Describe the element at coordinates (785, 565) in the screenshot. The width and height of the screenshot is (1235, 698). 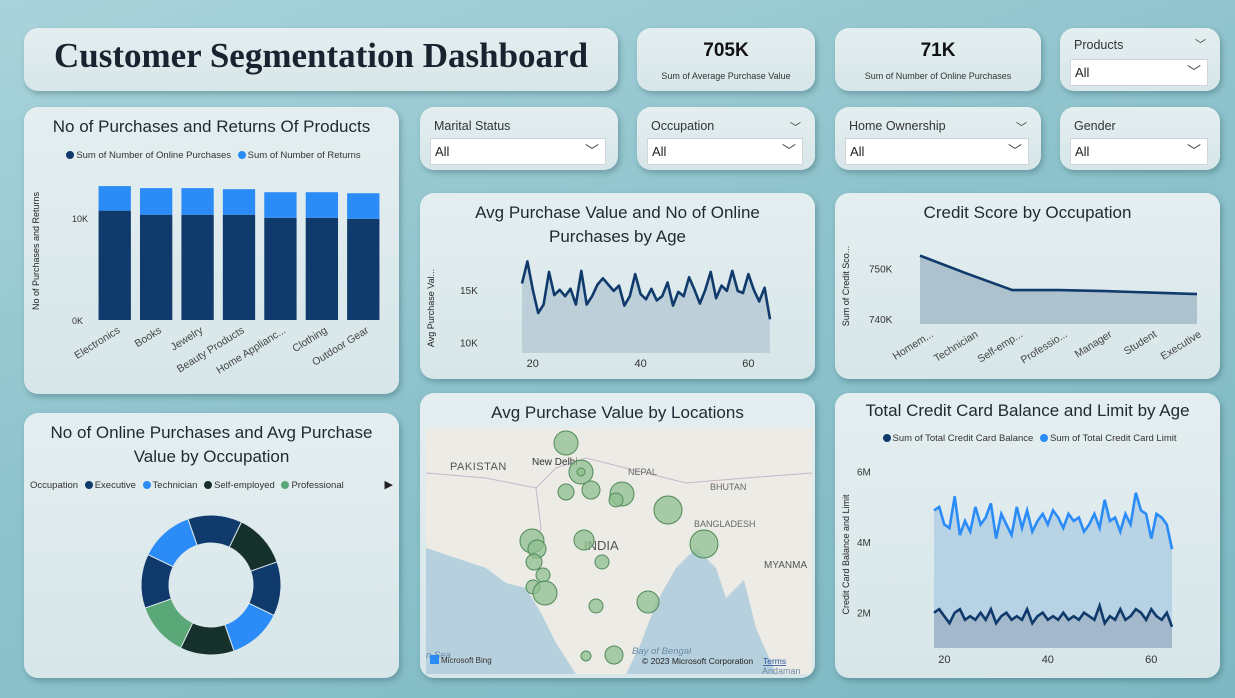
I see `map-label: MYANMA` at that location.